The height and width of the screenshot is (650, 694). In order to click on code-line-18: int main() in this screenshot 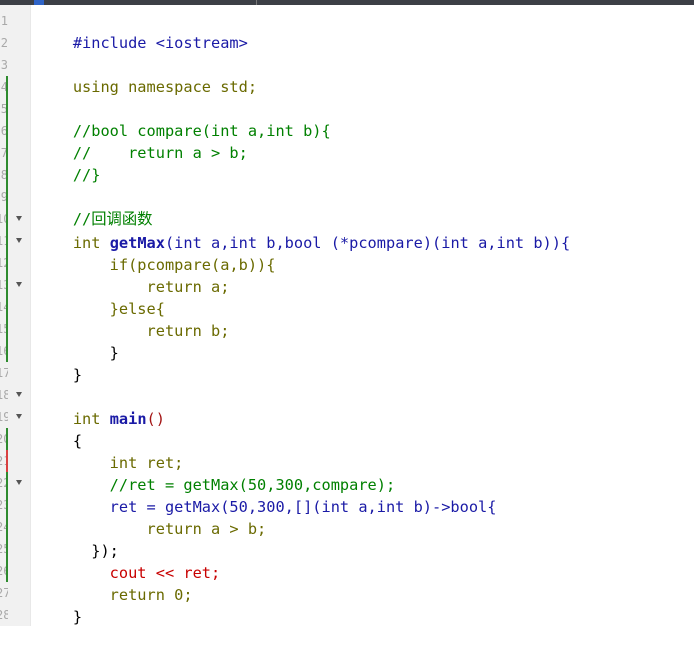, I will do `click(100, 407)`.